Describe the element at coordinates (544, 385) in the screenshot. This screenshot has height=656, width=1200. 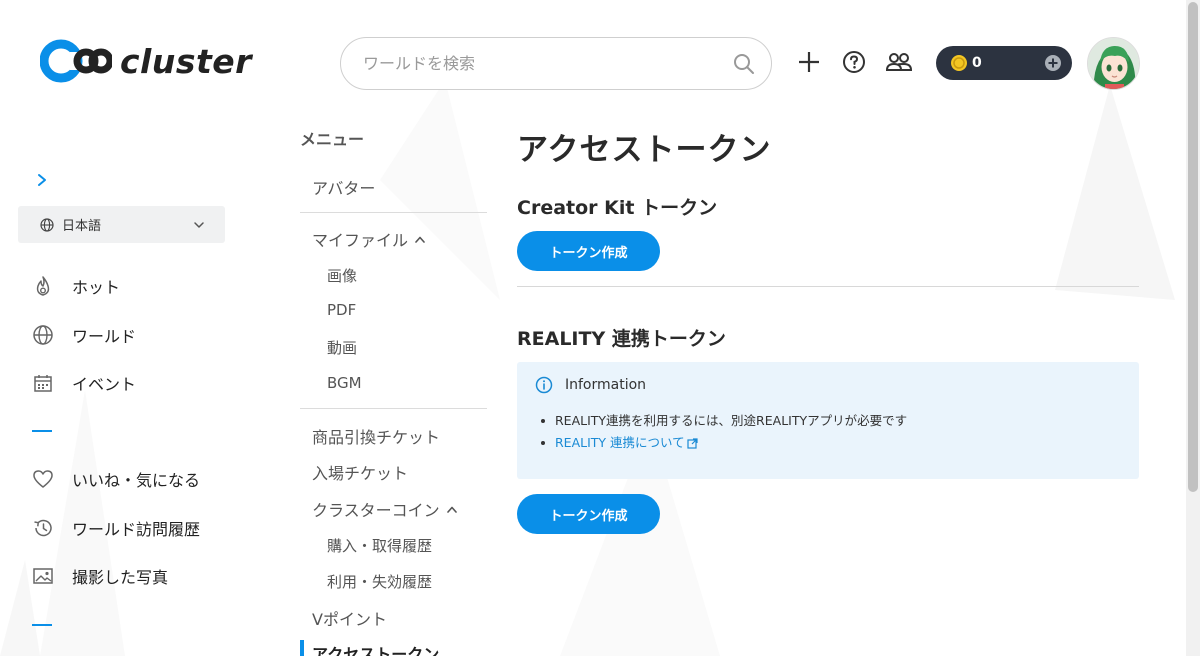
I see `info-icon` at that location.